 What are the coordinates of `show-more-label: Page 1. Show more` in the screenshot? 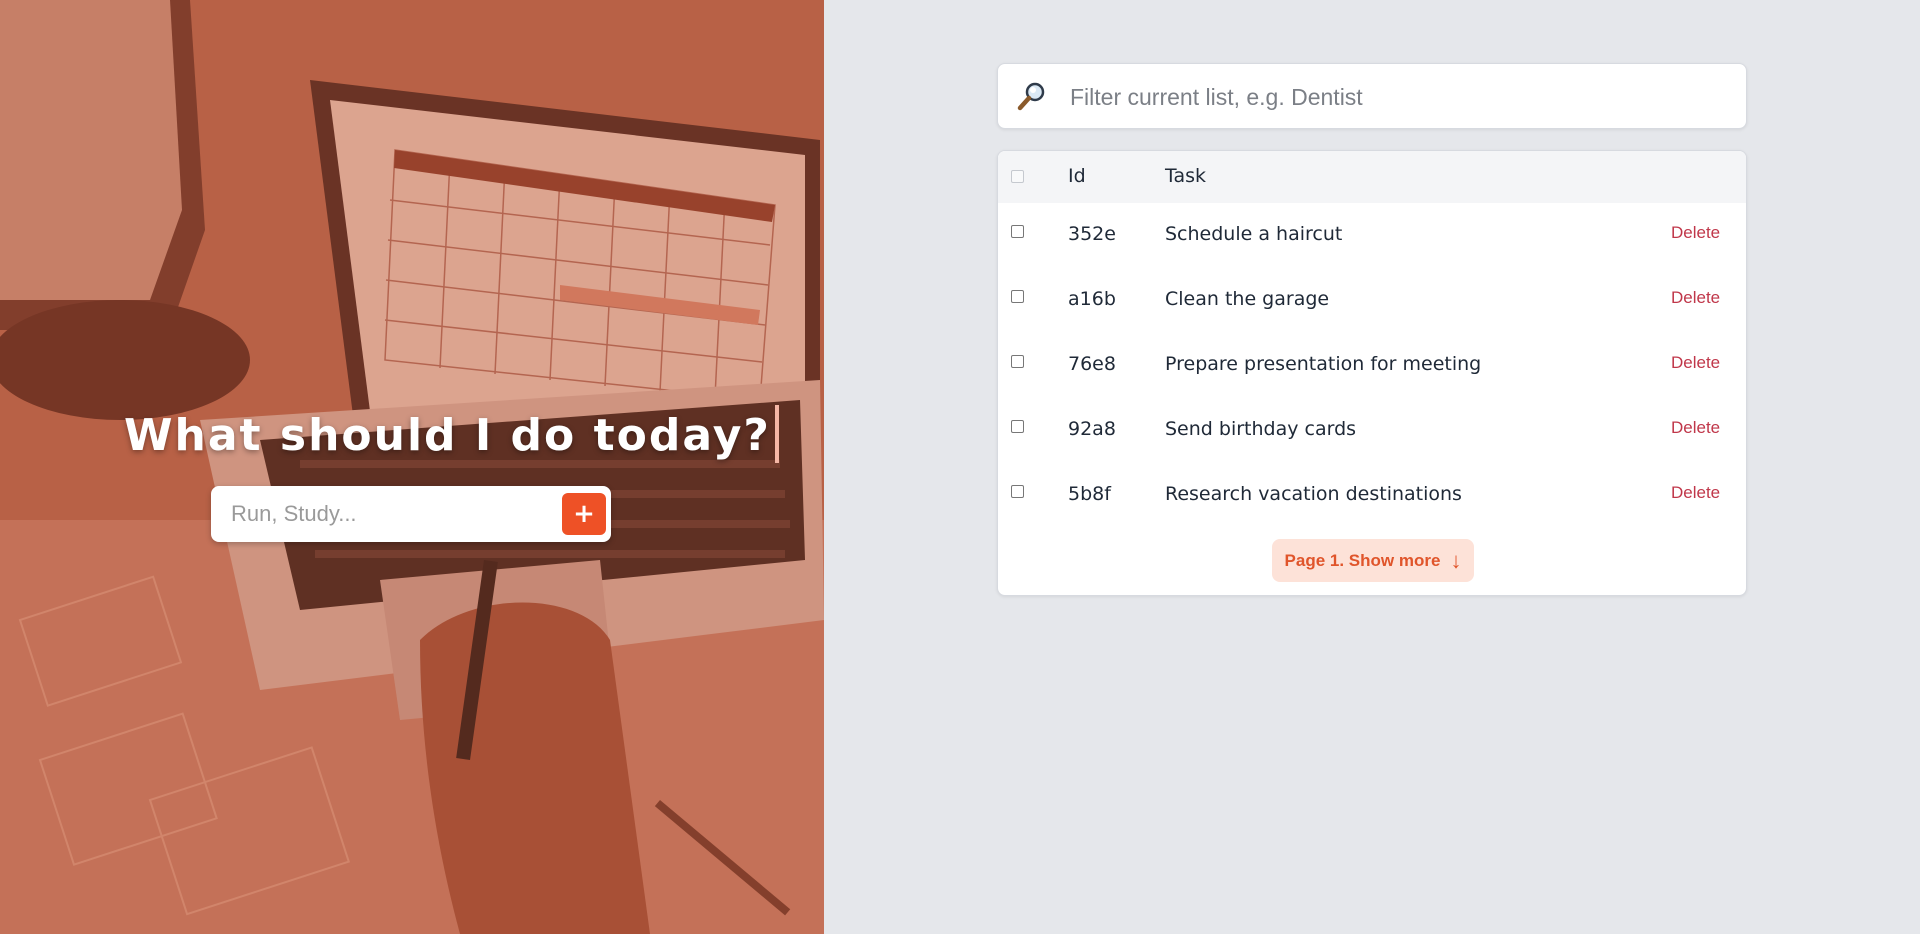 It's located at (1362, 560).